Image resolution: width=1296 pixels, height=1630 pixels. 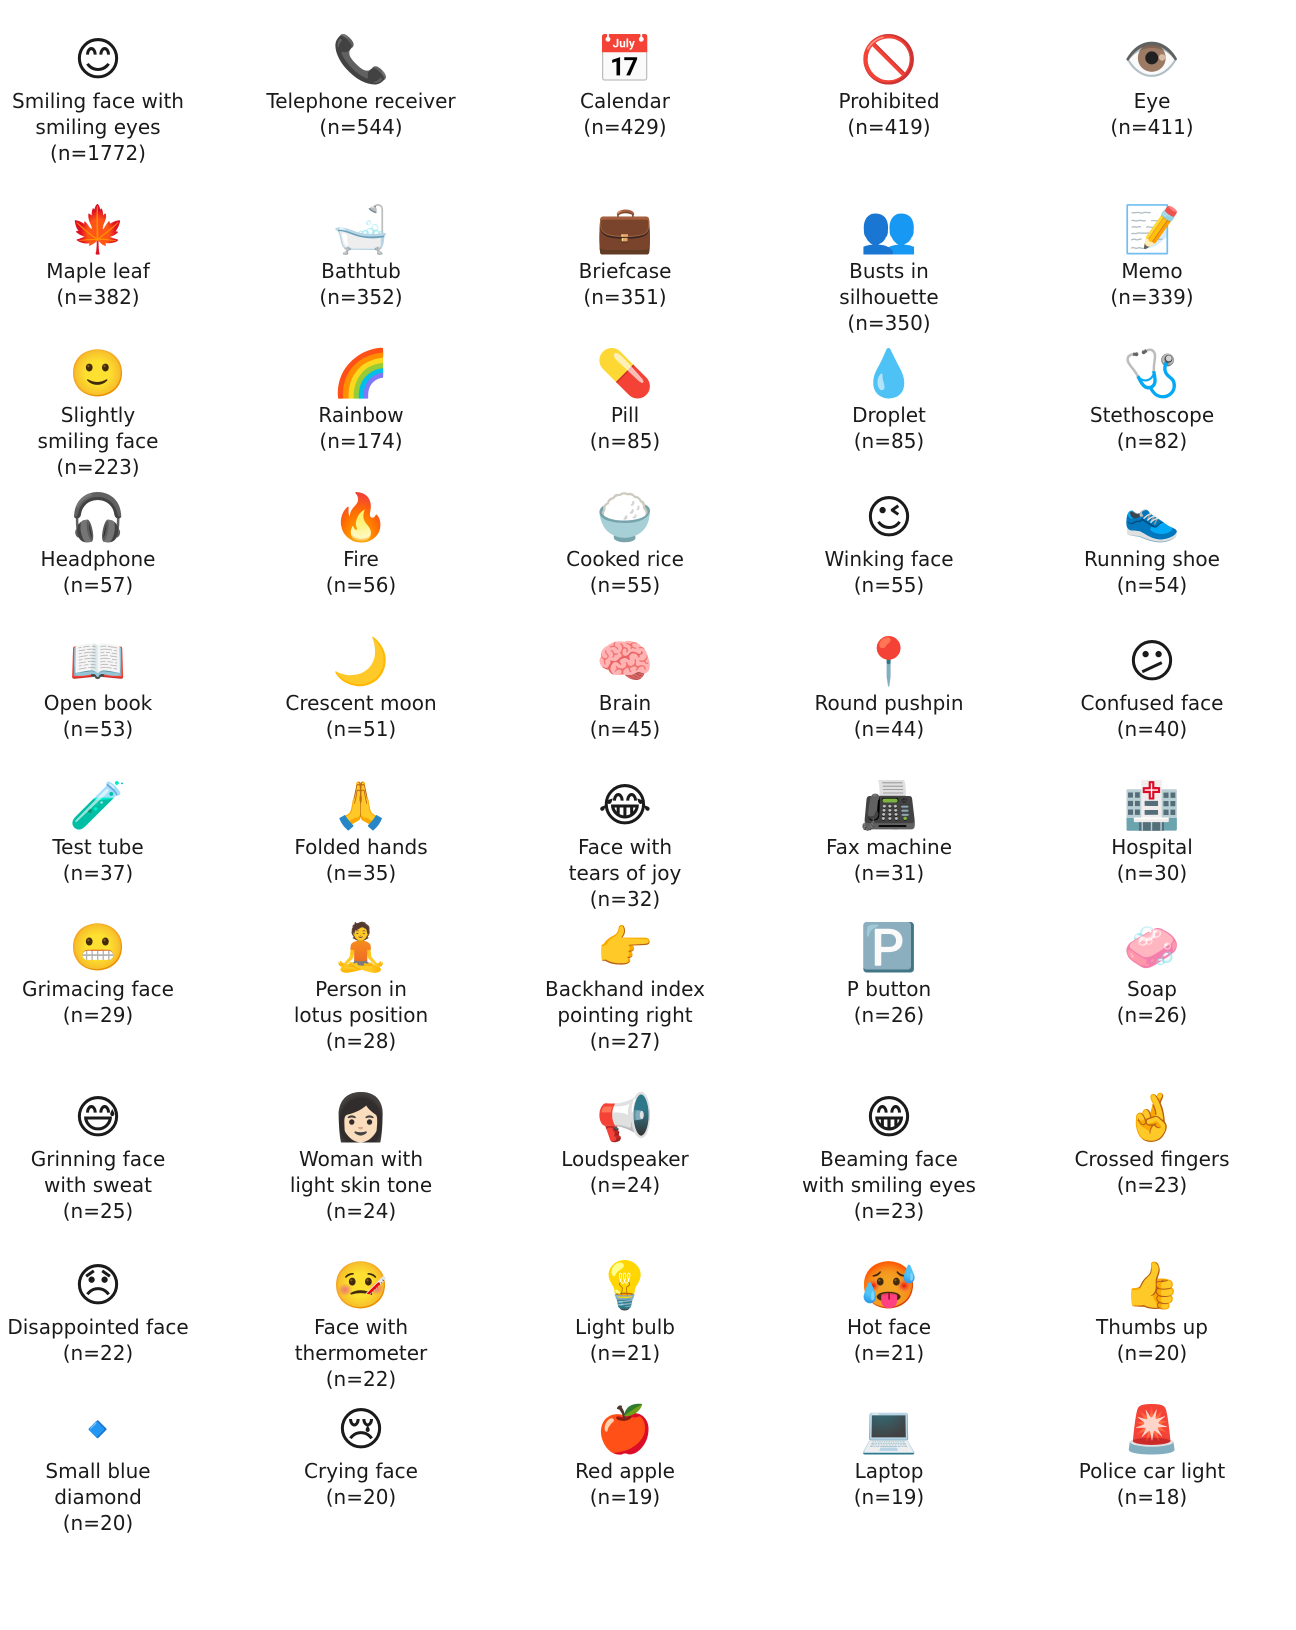 I want to click on face-with-thermometer-icon: 🤒, so click(x=361, y=1285).